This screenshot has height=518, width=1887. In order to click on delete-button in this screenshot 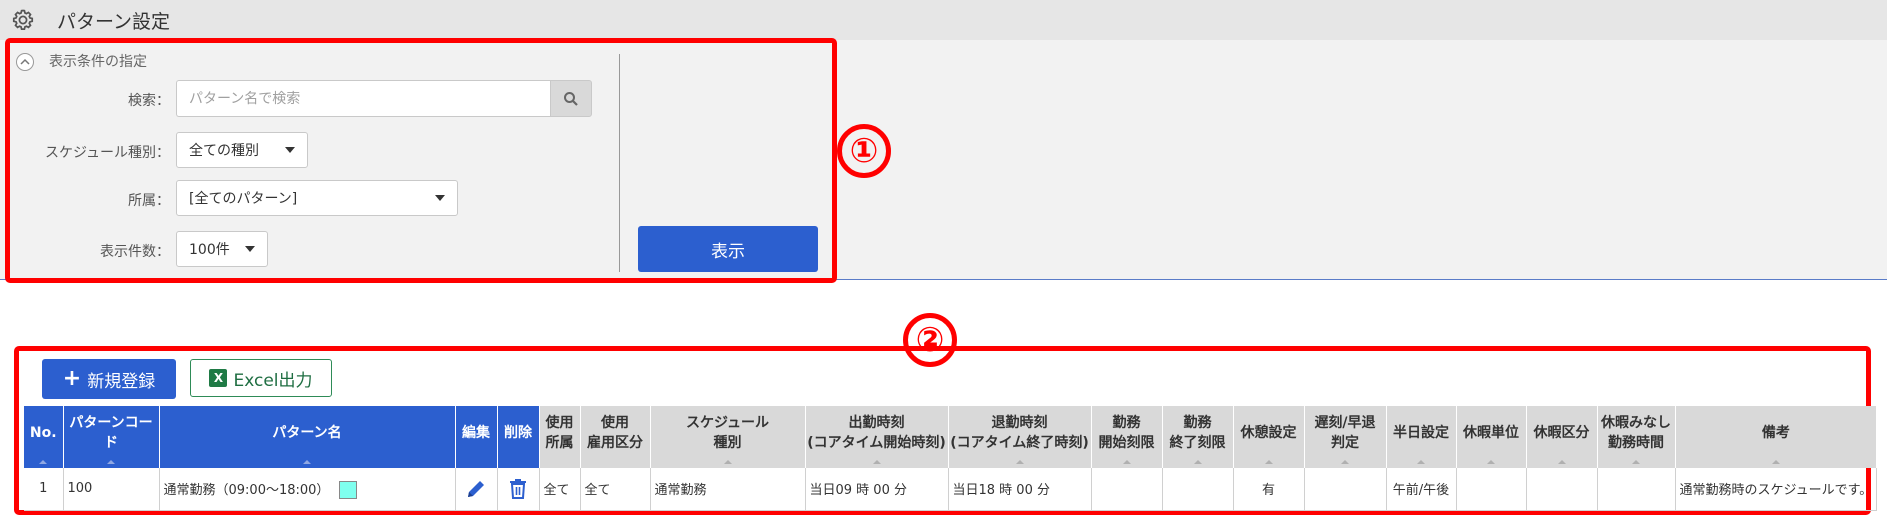, I will do `click(518, 489)`.